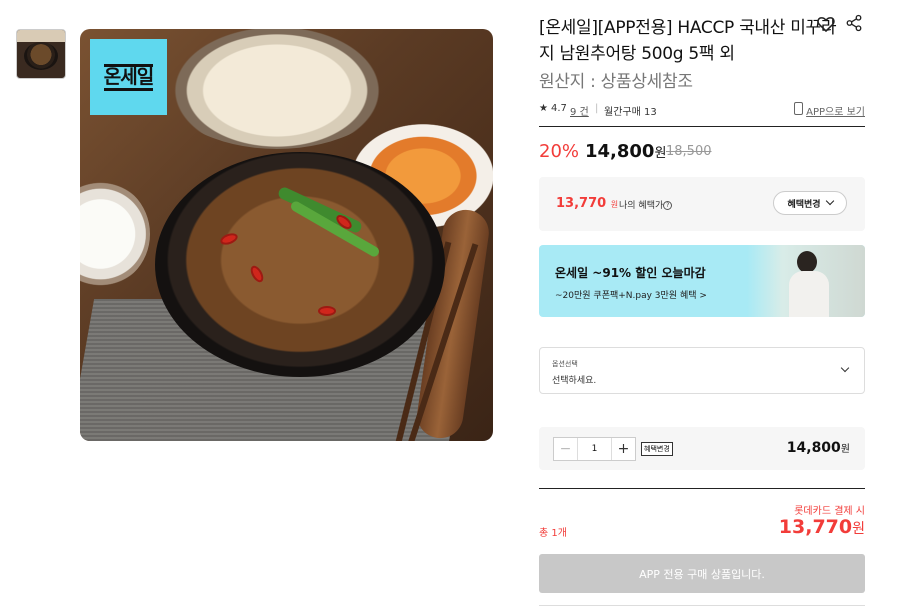  I want to click on change-benefit-label: 혜택변경, so click(804, 204).